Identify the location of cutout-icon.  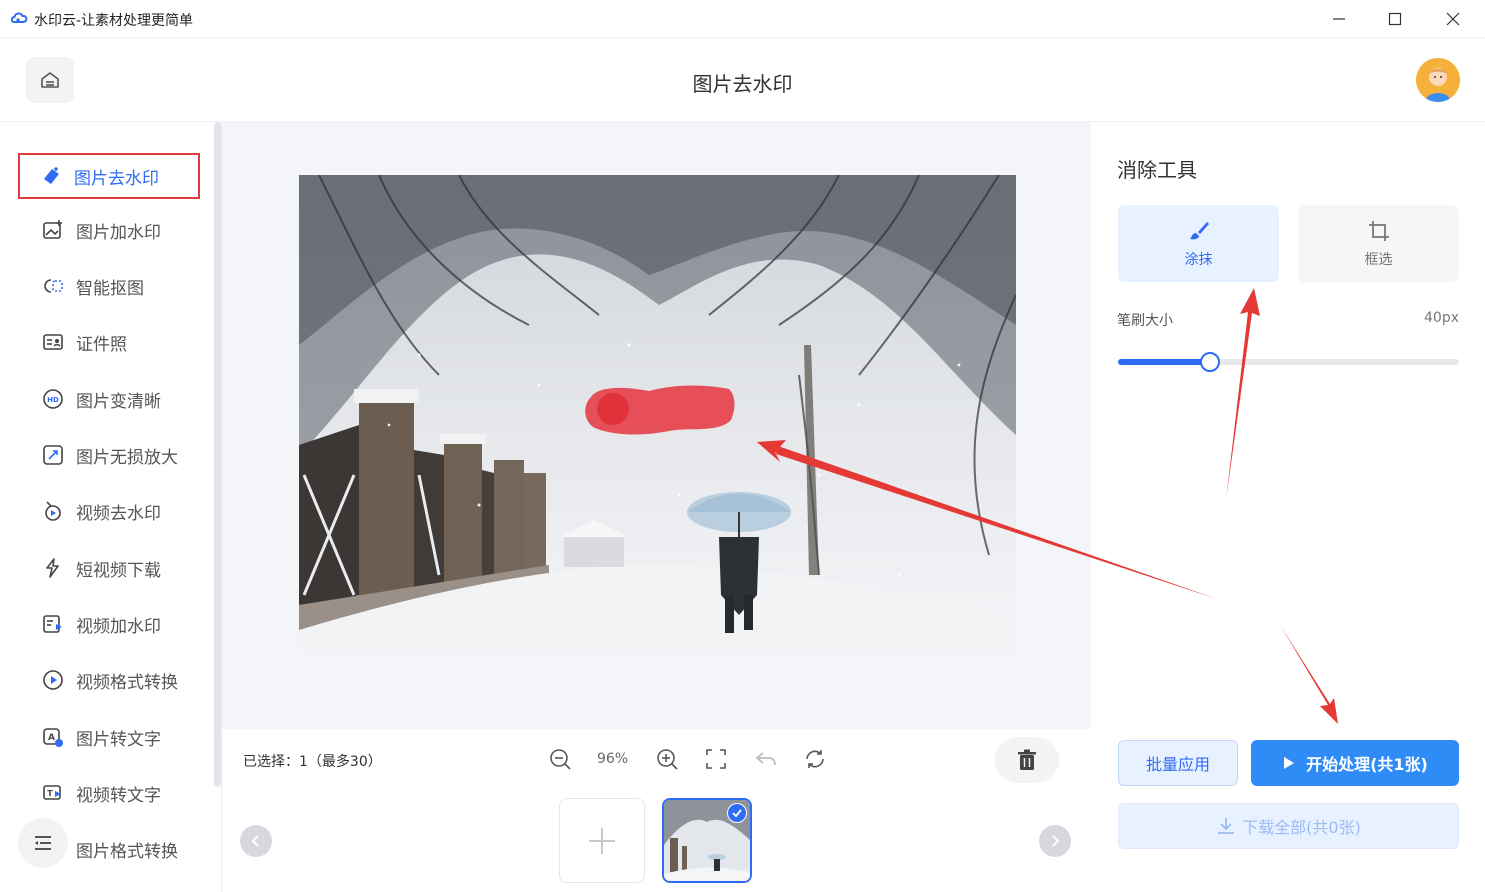
(53, 286).